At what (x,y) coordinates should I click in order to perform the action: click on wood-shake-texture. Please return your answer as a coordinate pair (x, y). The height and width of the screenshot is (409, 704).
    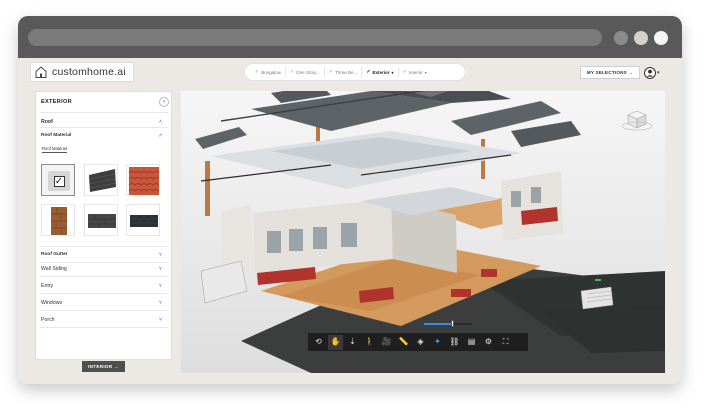
    Looking at the image, I should click on (59, 221).